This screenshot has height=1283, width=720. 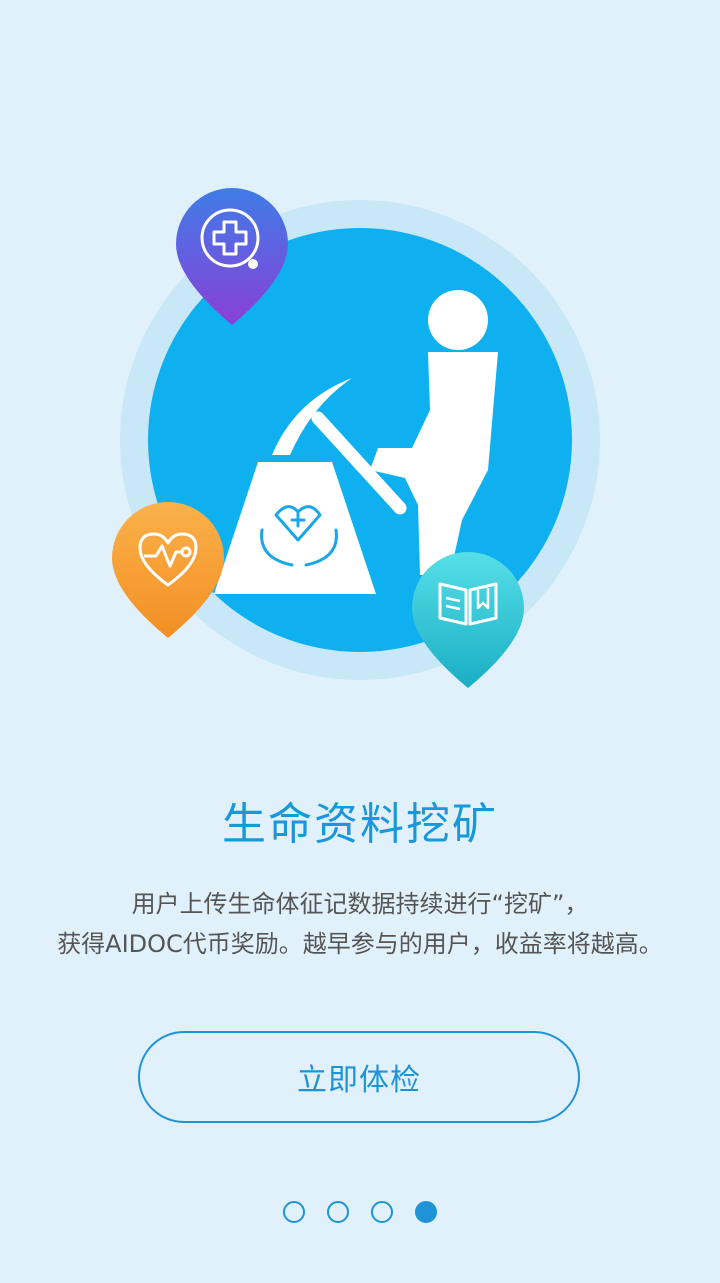 What do you see at coordinates (359, 1077) in the screenshot?
I see `start-checkup-button: 立即体检` at bounding box center [359, 1077].